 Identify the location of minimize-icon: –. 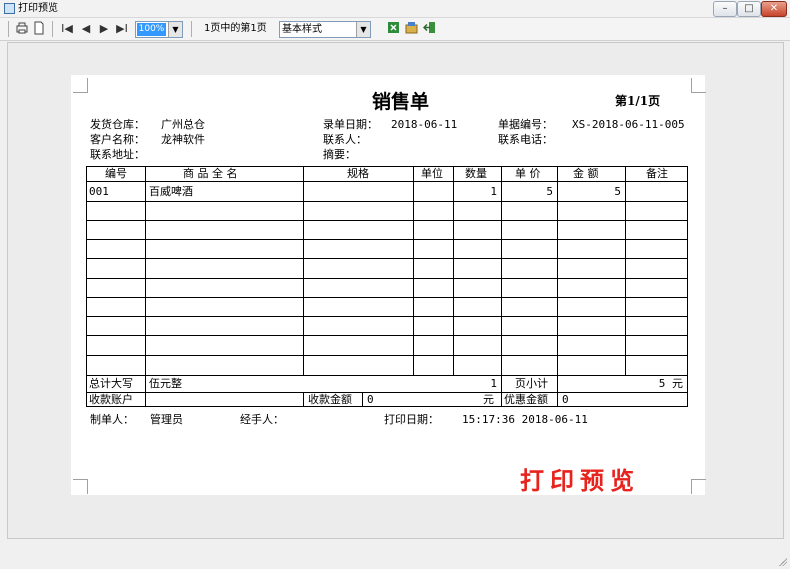
(725, 8).